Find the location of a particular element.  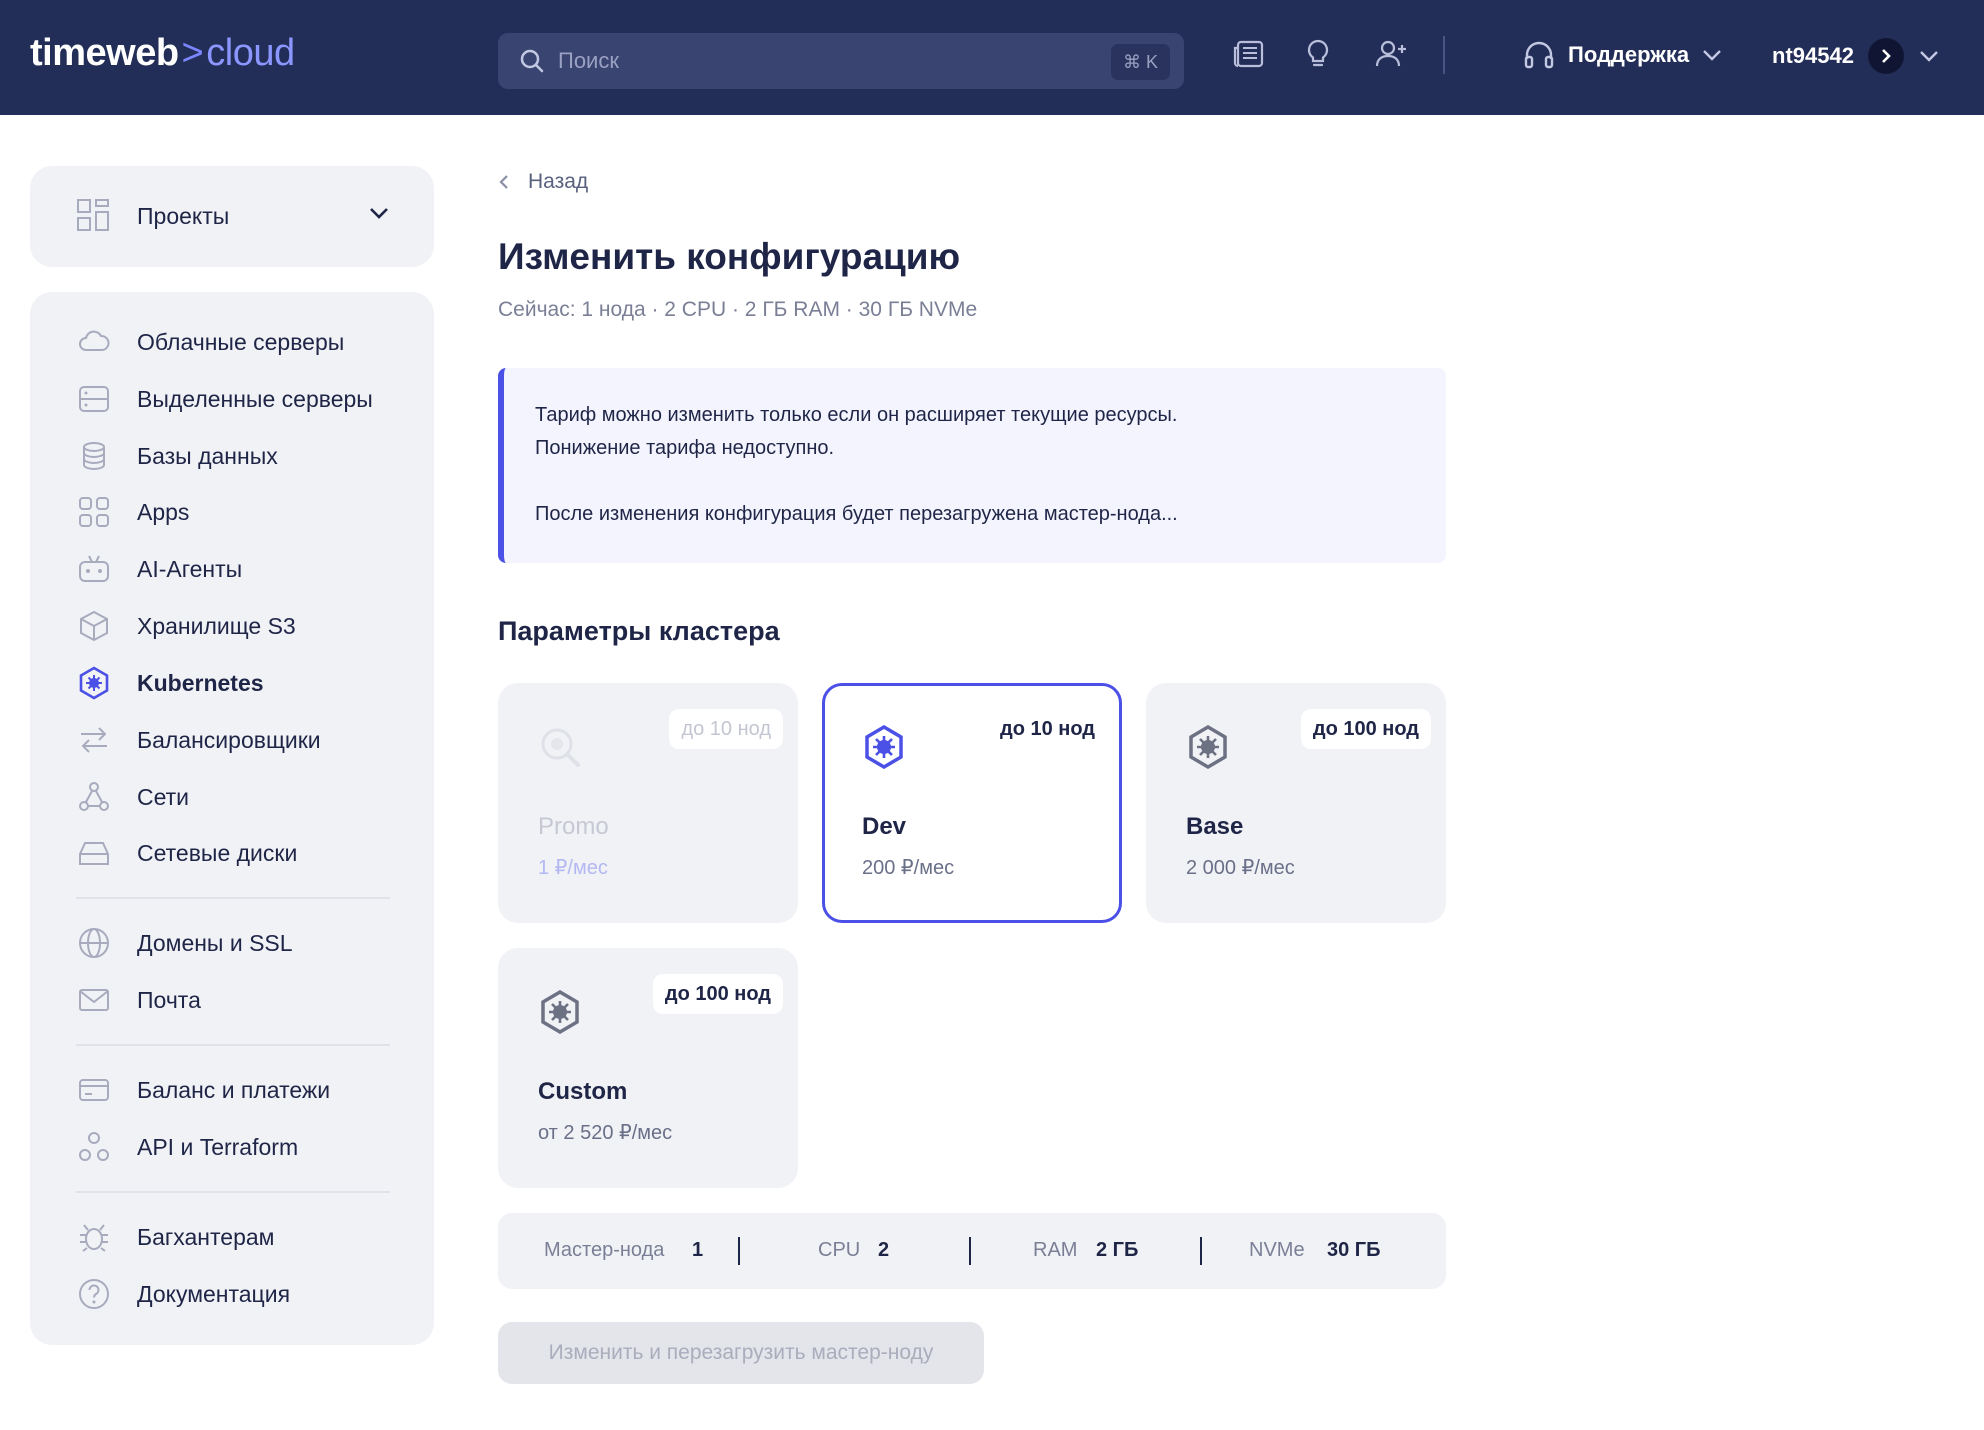

sidebar-item-s3-storage: Хранилище S3 is located at coordinates (241, 626).